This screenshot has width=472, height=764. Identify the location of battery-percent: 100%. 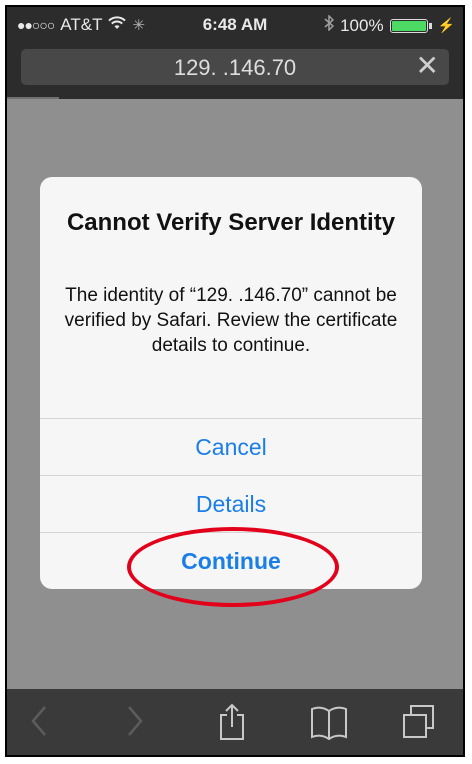
(362, 25).